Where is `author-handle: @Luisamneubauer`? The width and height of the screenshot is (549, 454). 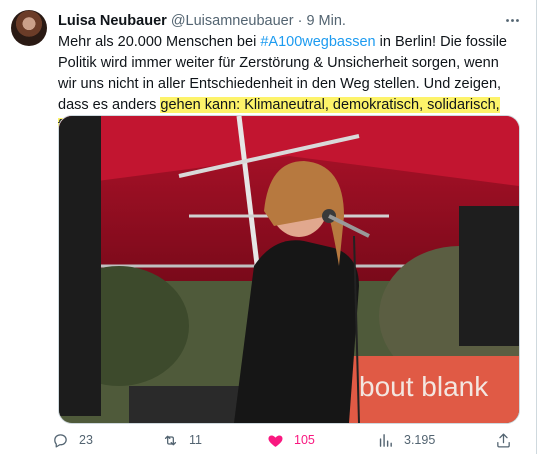 author-handle: @Luisamneubauer is located at coordinates (232, 21).